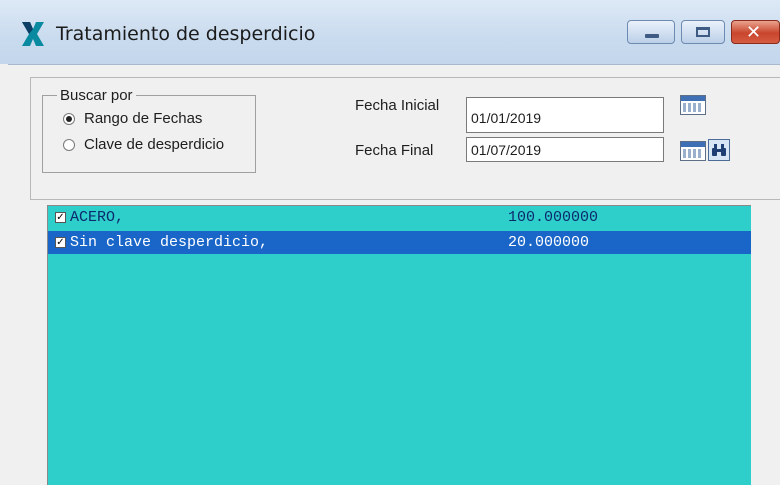  What do you see at coordinates (549, 242) in the screenshot?
I see `item-quantity: 20.000000` at bounding box center [549, 242].